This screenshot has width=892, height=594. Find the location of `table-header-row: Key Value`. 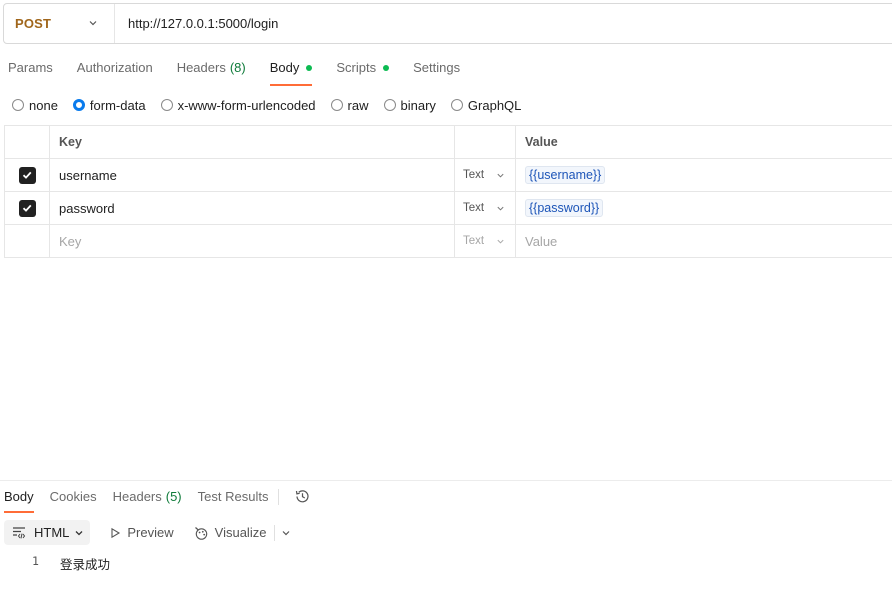

table-header-row: Key Value is located at coordinates (448, 142).